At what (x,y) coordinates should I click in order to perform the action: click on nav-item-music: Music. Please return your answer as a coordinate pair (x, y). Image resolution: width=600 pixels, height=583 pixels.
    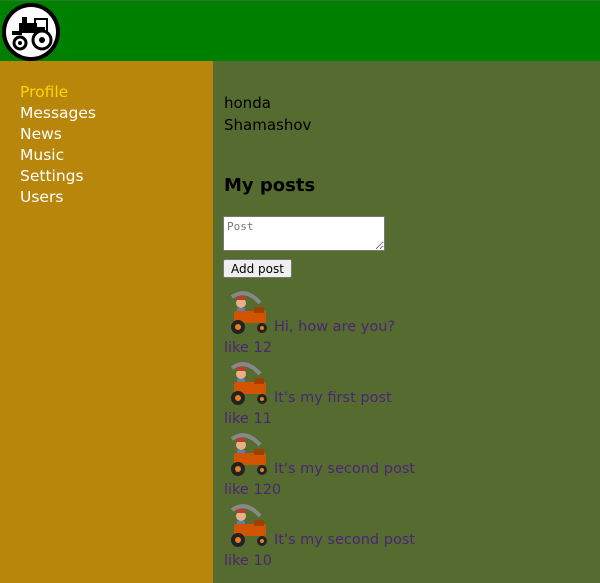
    Looking at the image, I should click on (42, 155).